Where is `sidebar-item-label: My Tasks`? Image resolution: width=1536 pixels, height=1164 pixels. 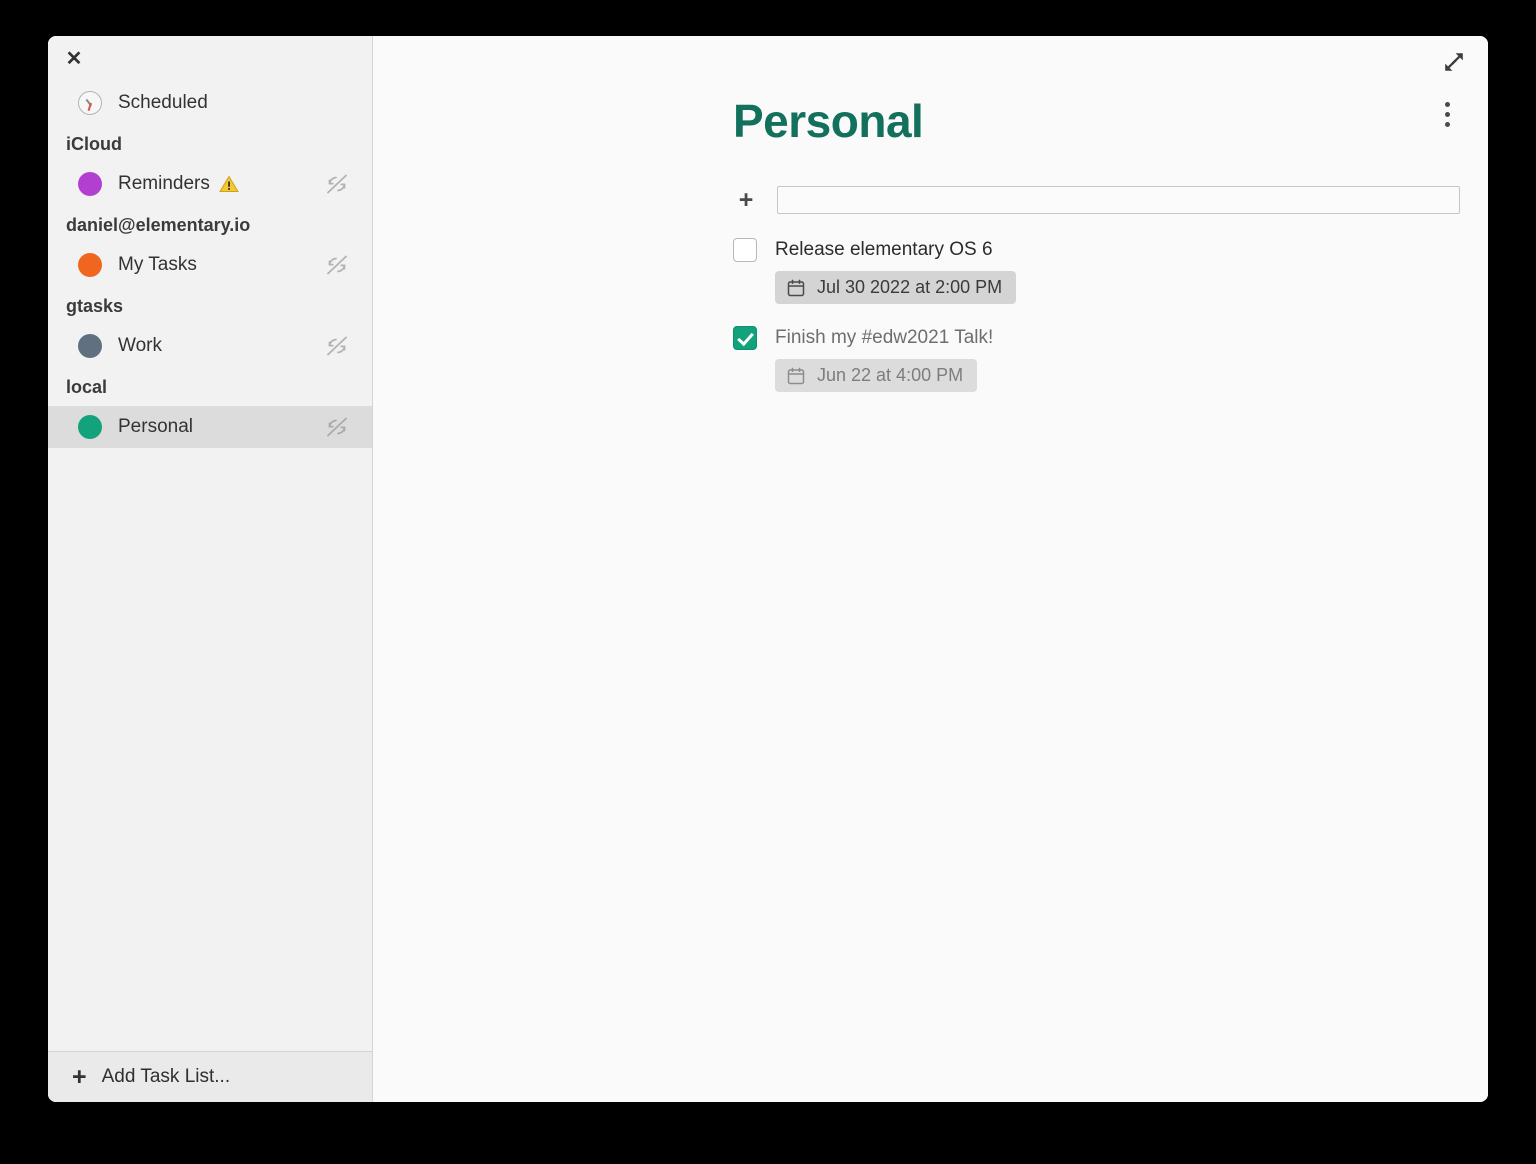
sidebar-item-label: My Tasks is located at coordinates (157, 264).